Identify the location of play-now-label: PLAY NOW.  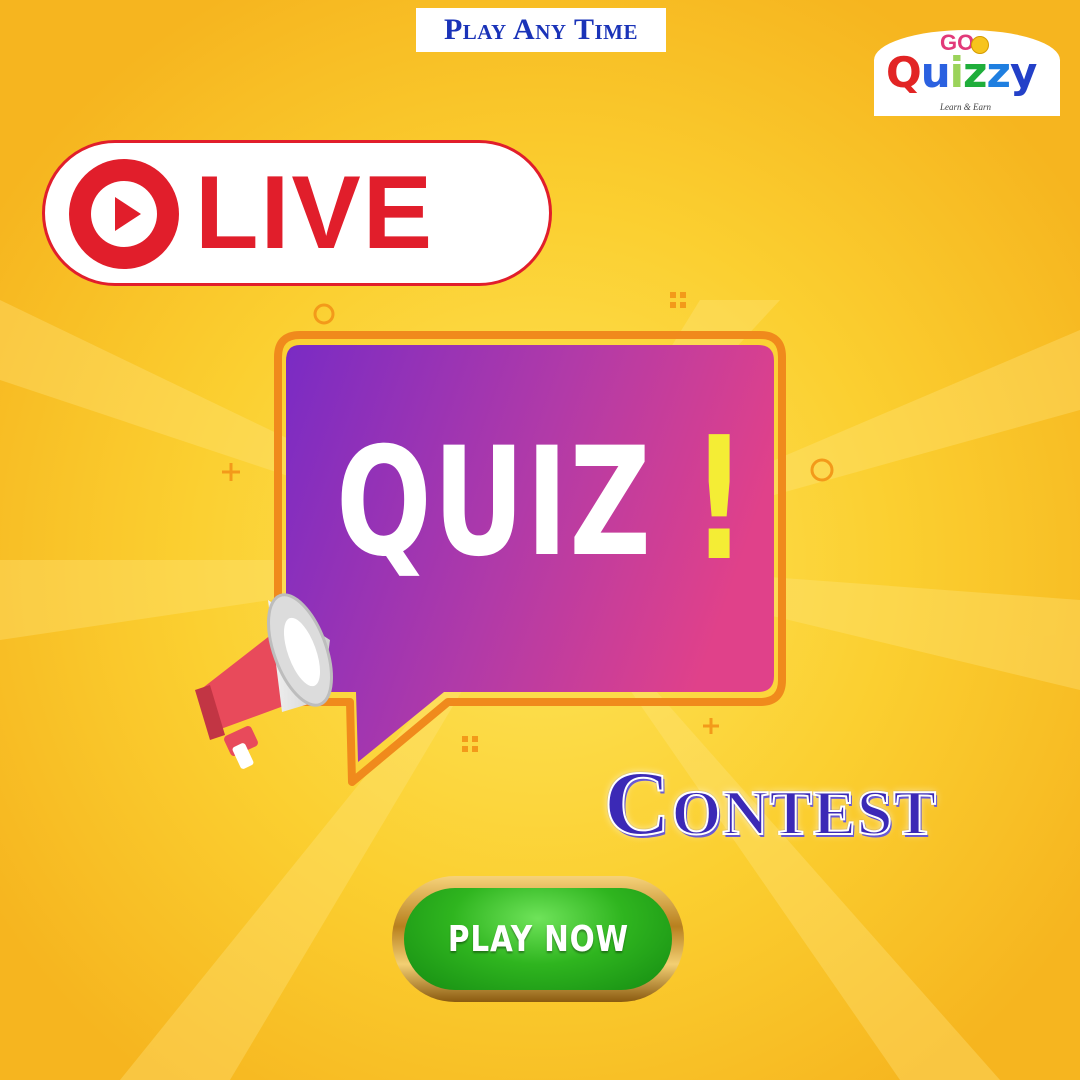
(538, 939).